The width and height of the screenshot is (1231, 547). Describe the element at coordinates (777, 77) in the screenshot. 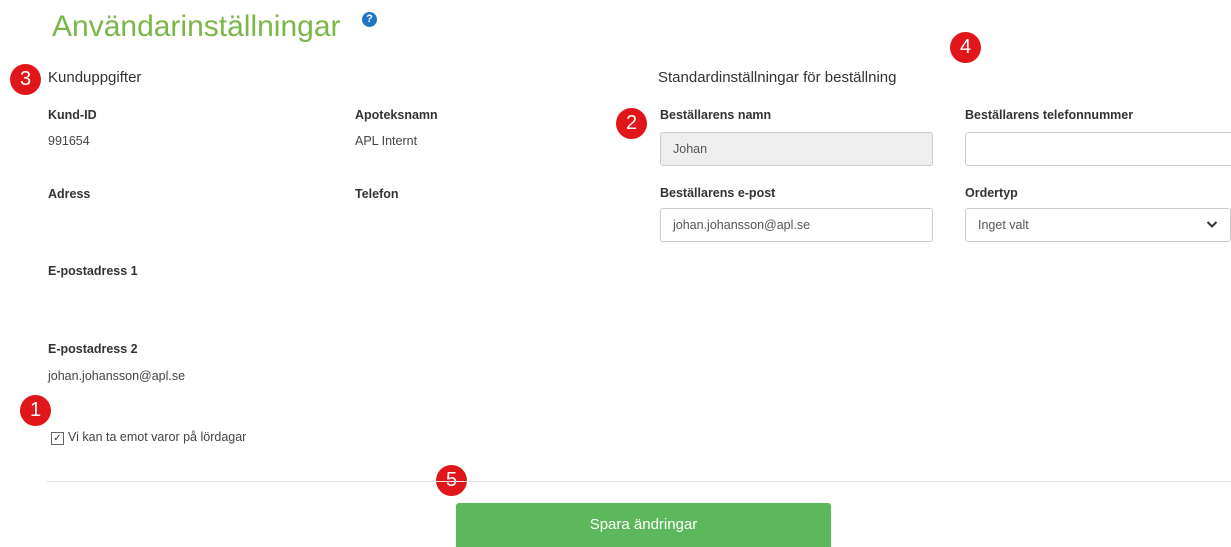

I see `order-defaults-section-title: Standardinställningar för beställning` at that location.